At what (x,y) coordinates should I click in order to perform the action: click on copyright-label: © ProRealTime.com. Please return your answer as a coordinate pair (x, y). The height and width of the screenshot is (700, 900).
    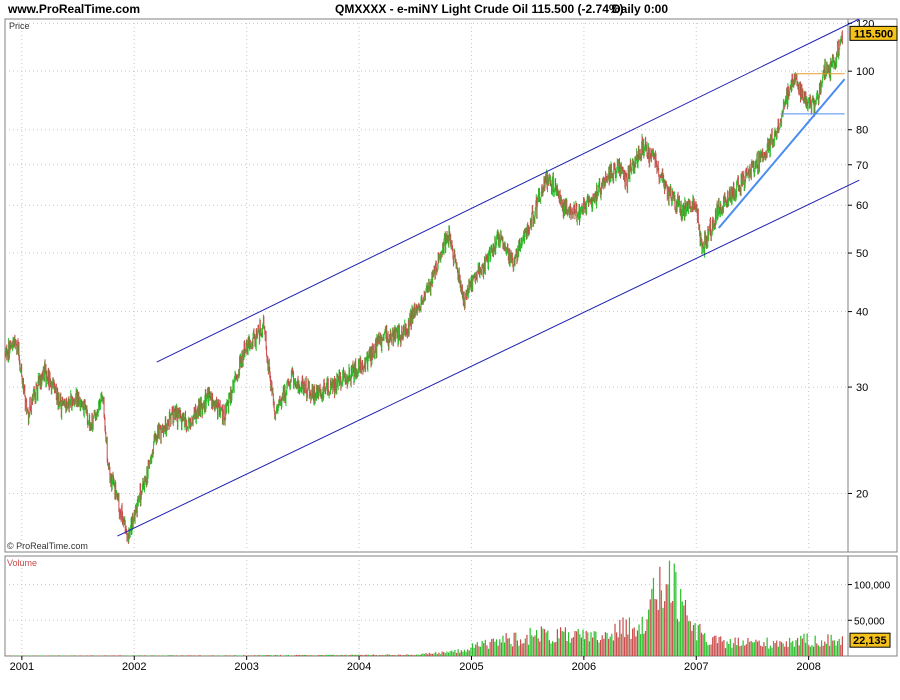
    Looking at the image, I should click on (47, 546).